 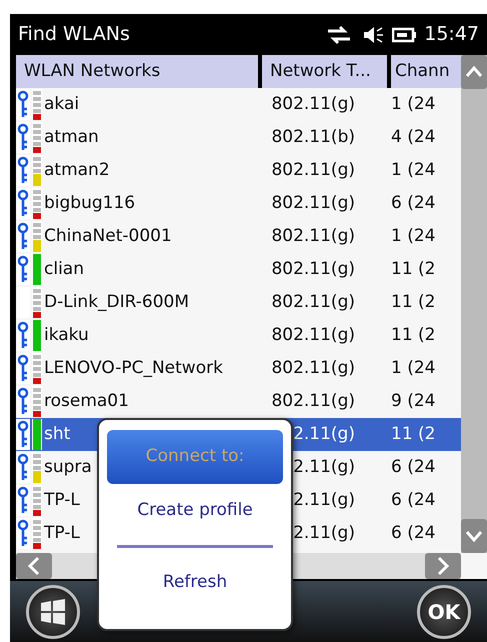 I want to click on network-type: 802.11(b), so click(x=313, y=137).